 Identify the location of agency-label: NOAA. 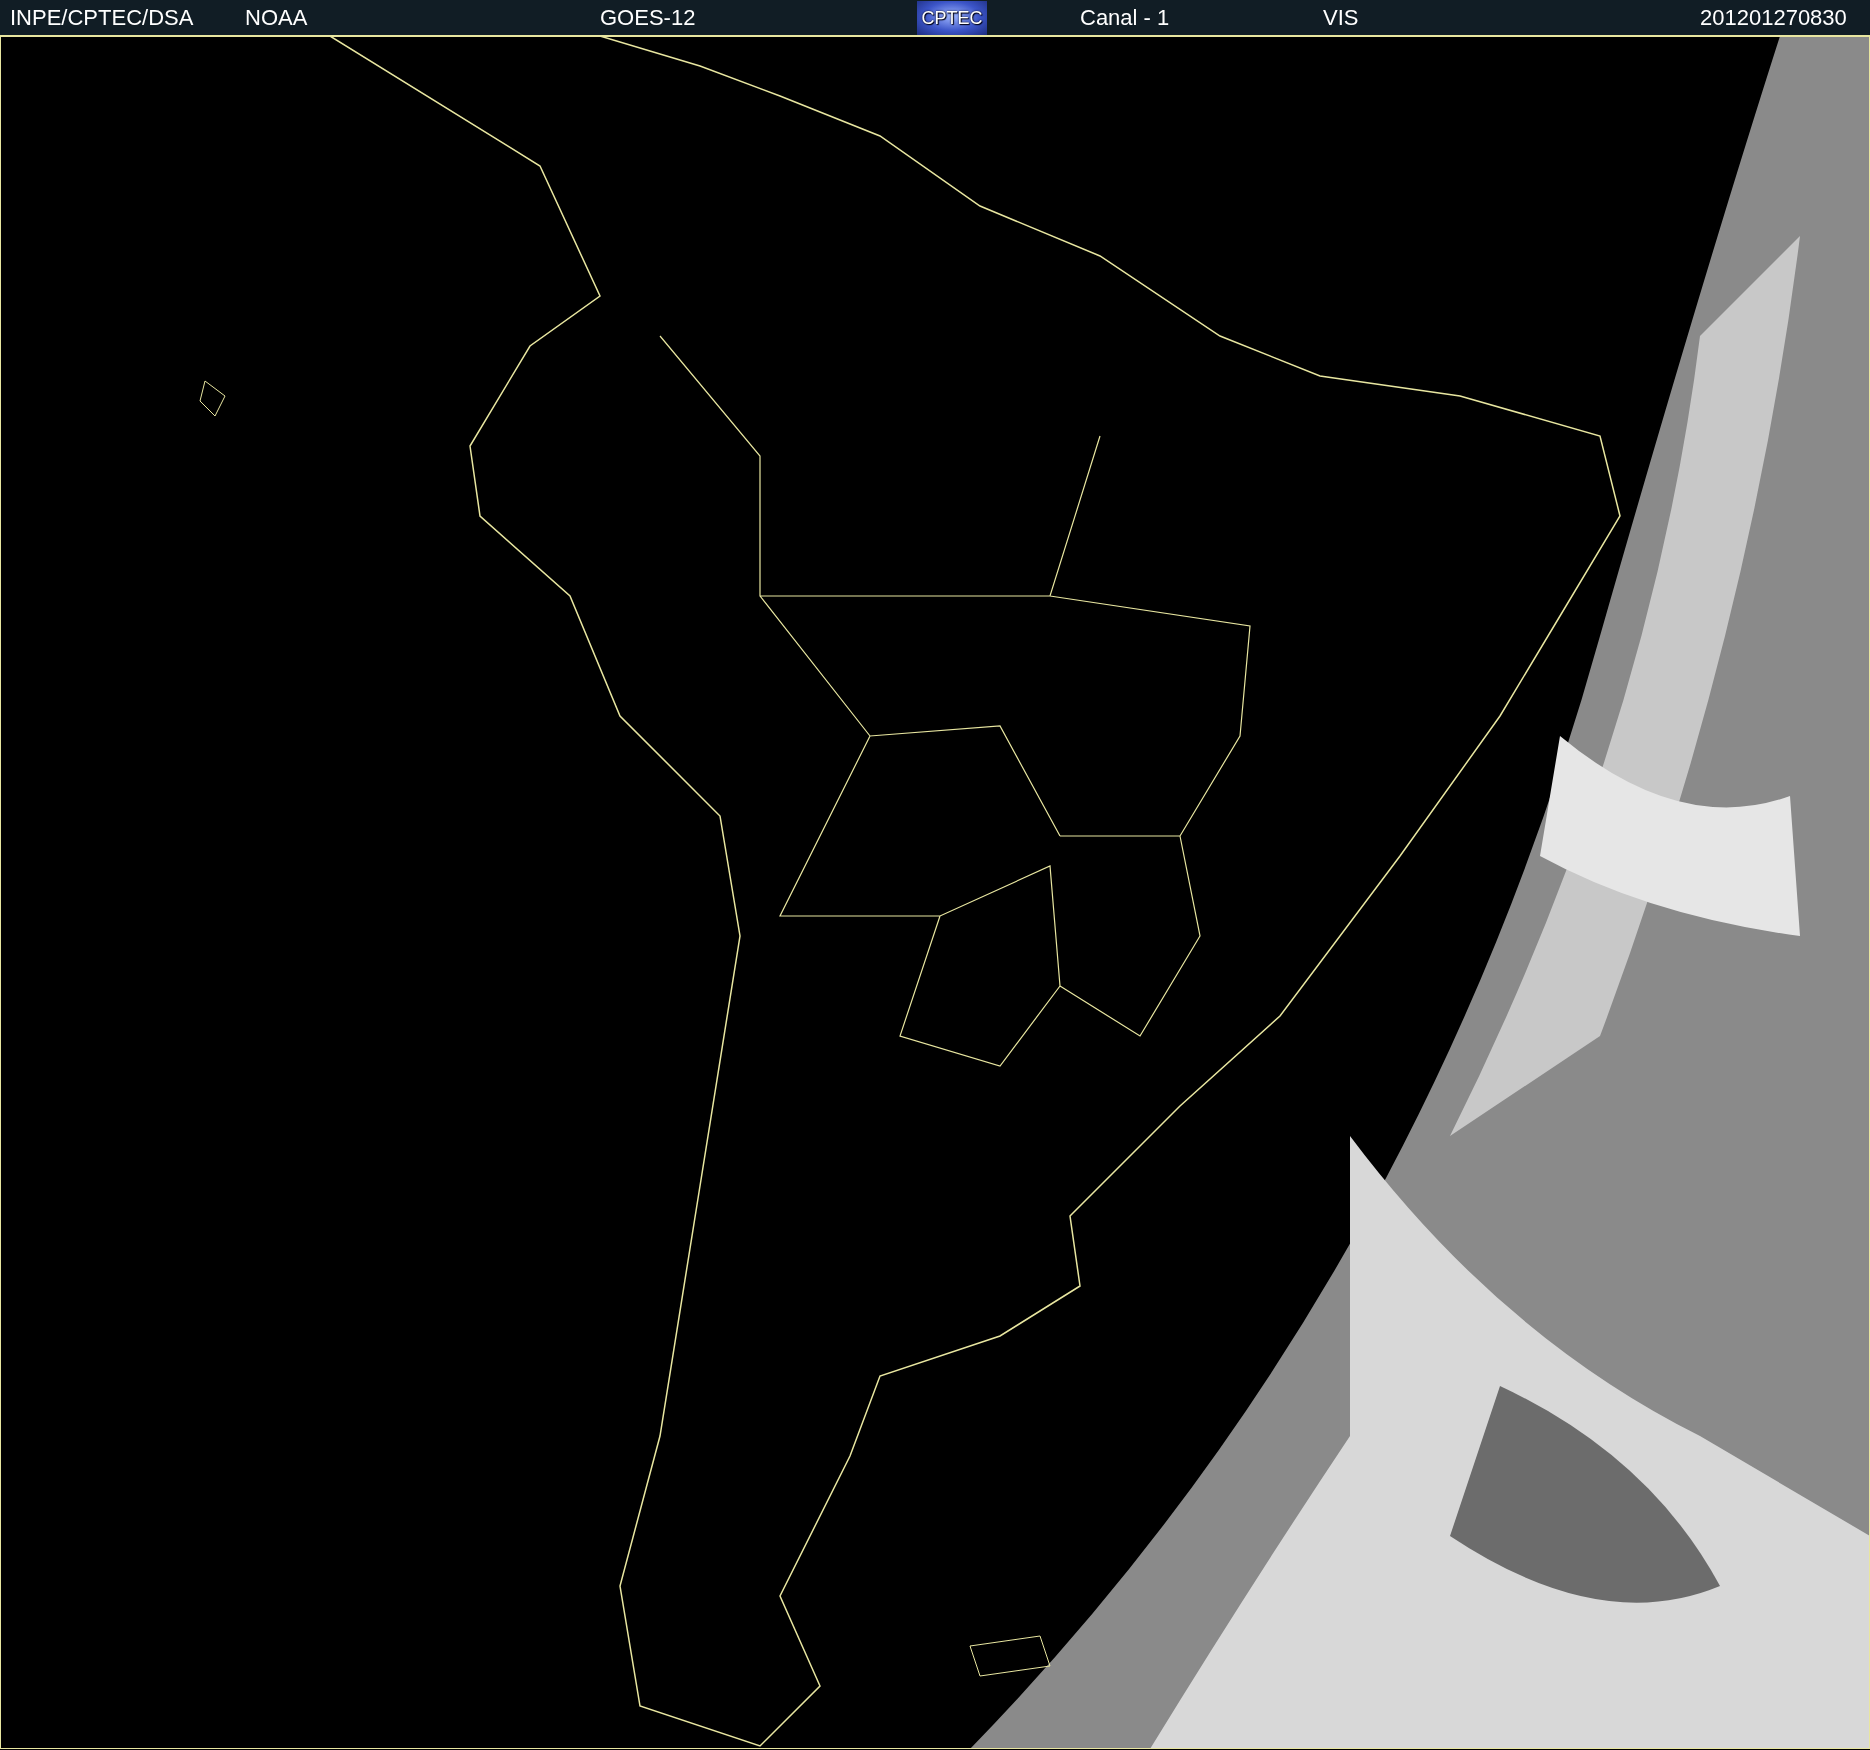
(277, 18).